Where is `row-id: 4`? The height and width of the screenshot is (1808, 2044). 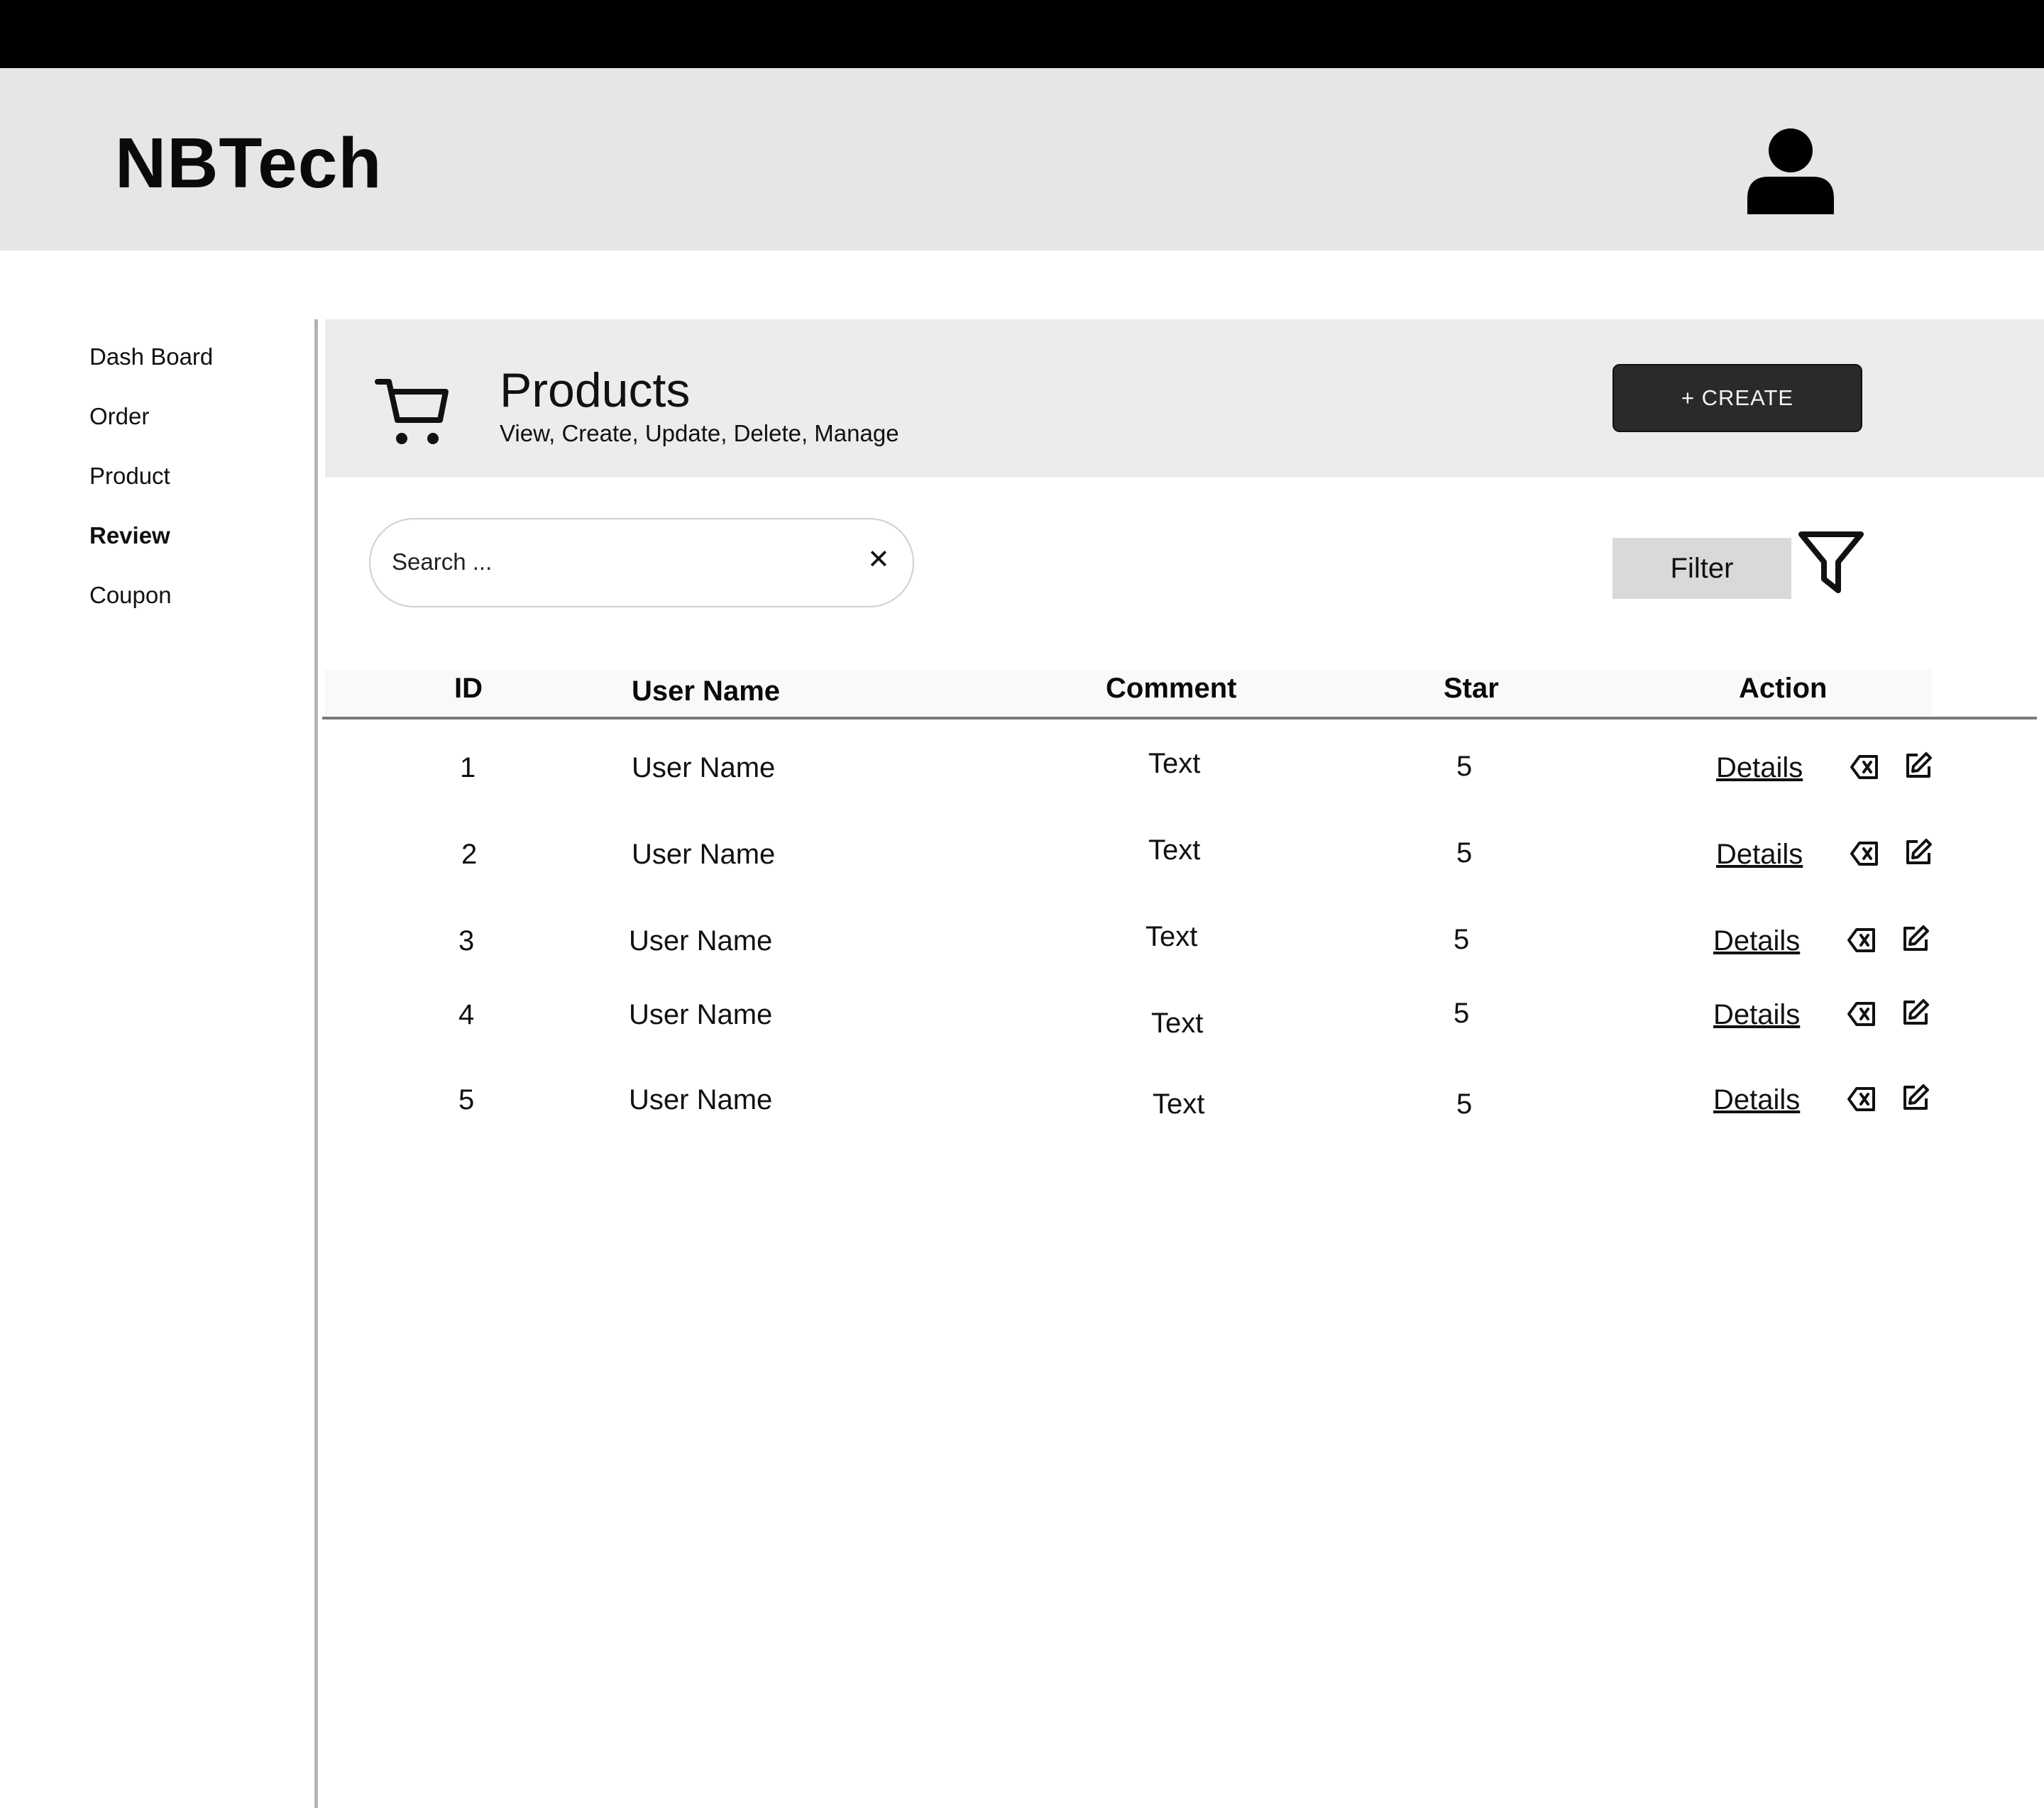 row-id: 4 is located at coordinates (466, 1015).